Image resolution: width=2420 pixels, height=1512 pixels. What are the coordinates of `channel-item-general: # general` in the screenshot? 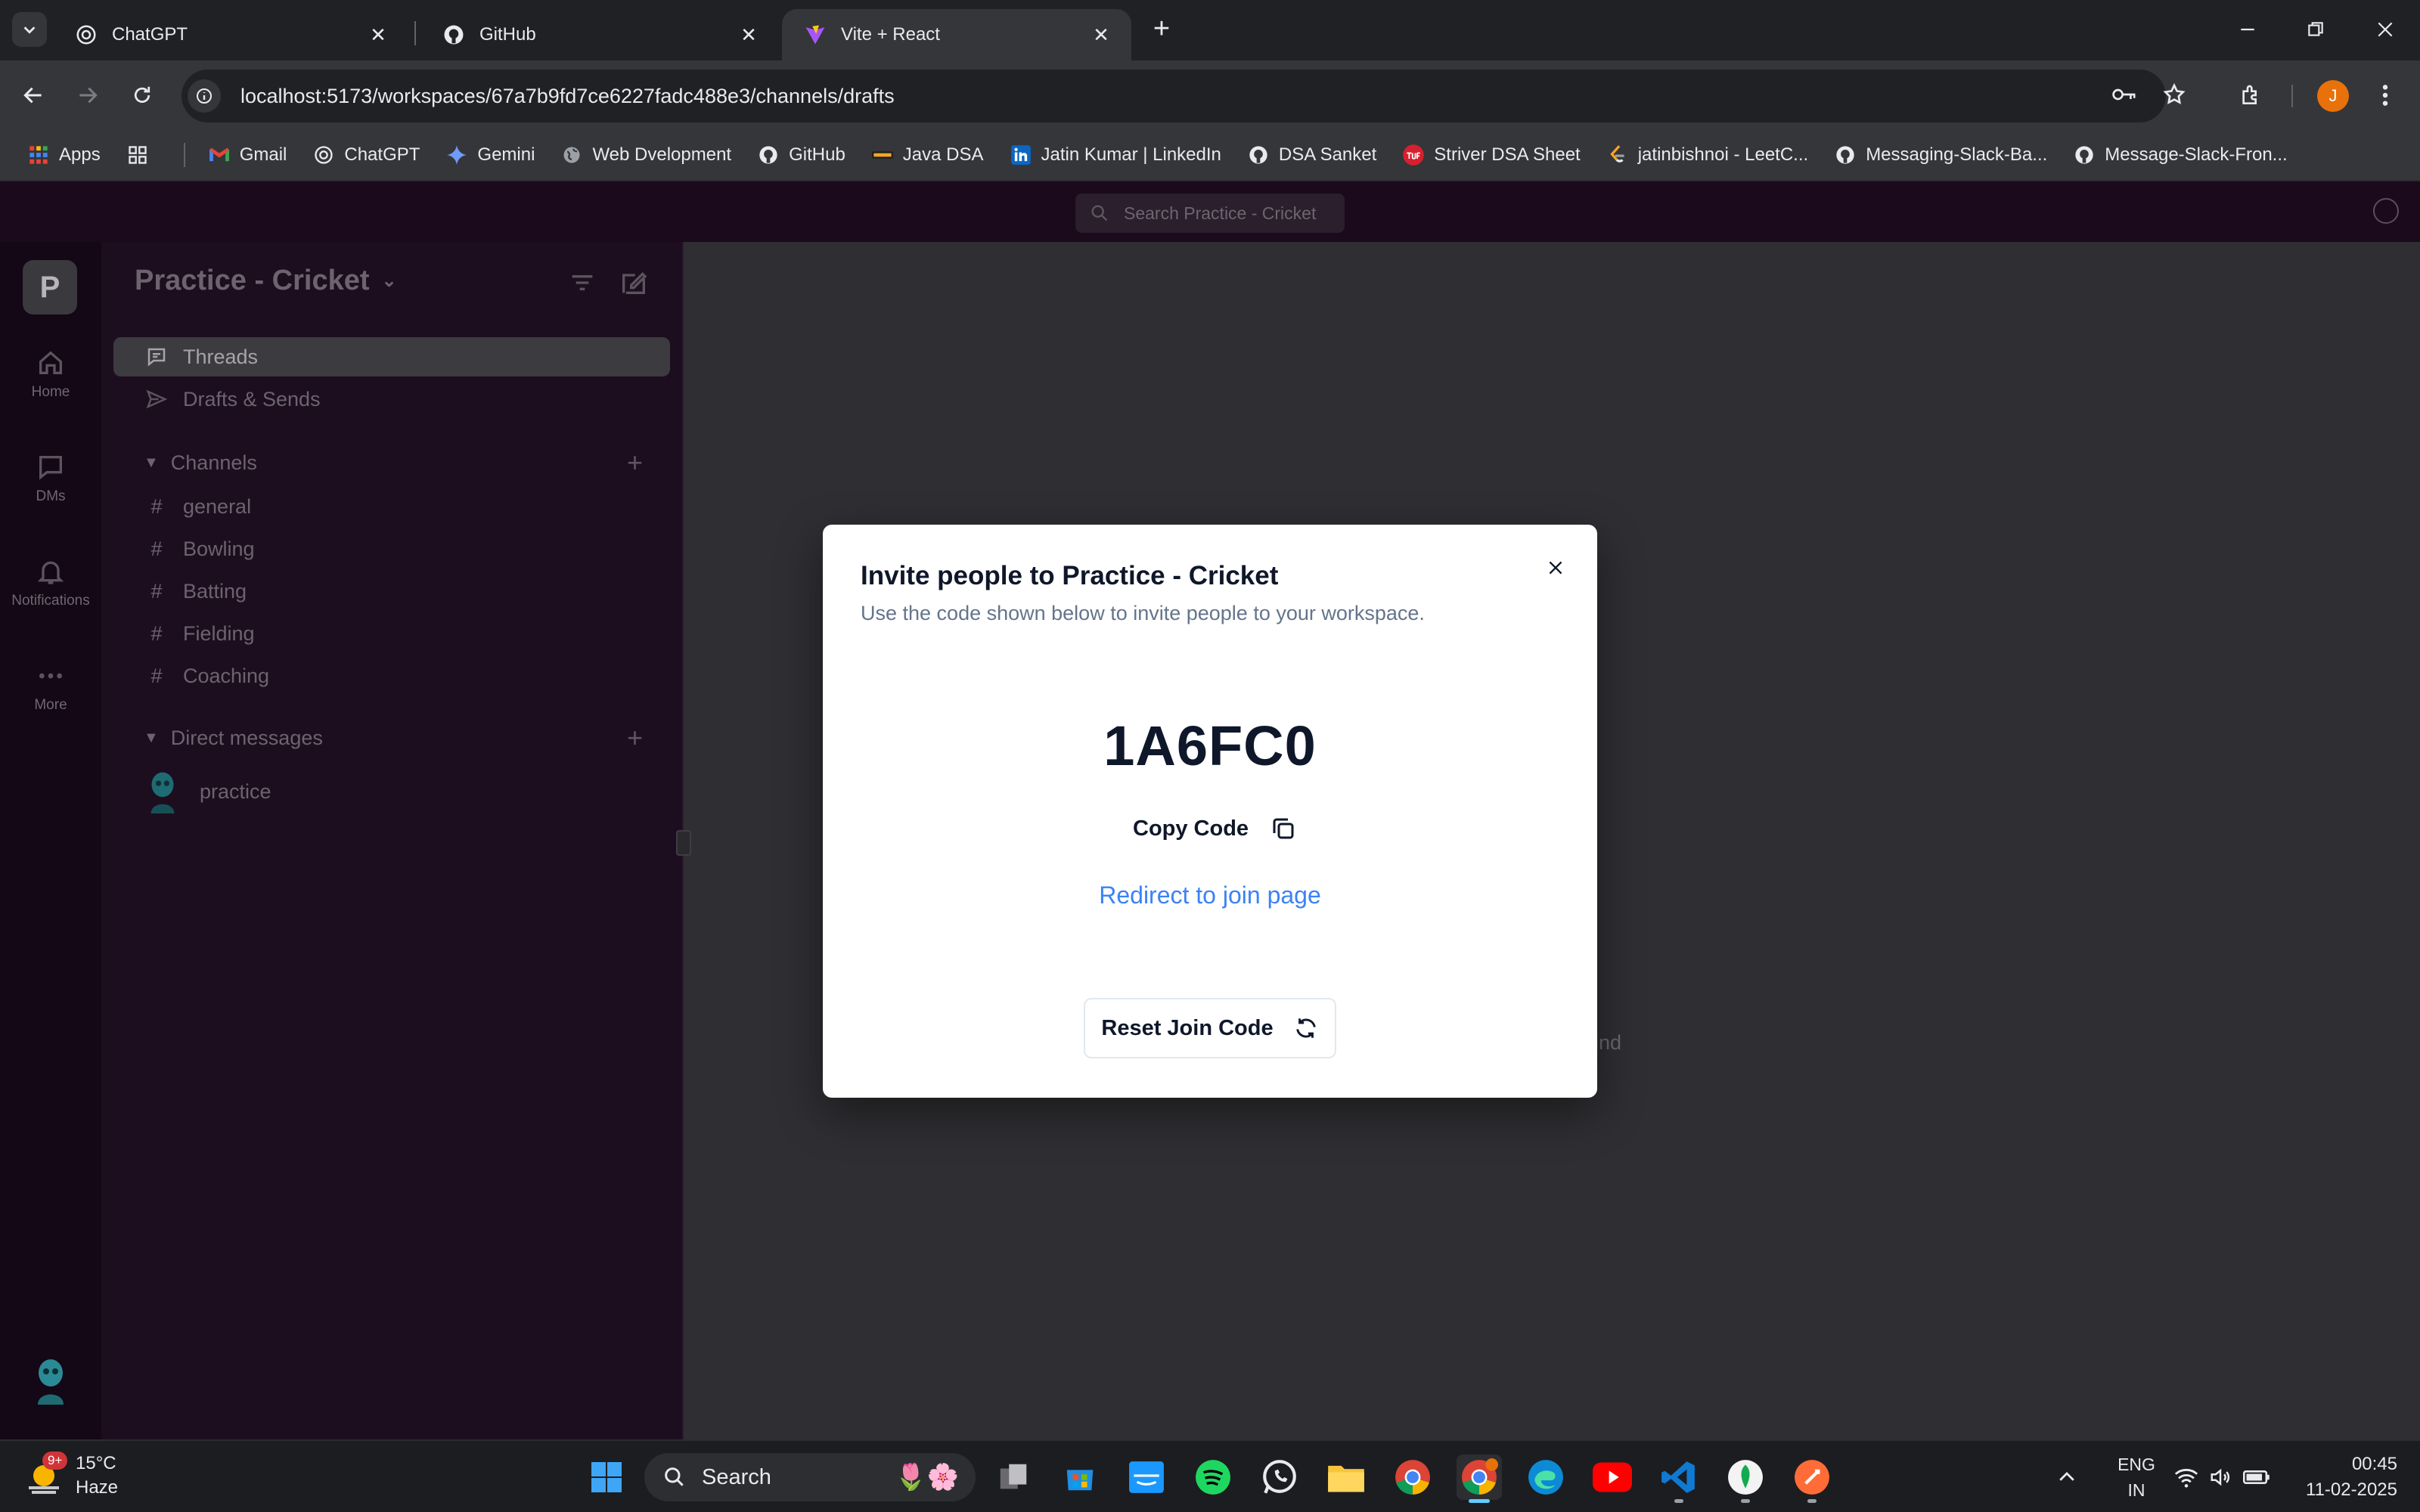 It's located at (391, 507).